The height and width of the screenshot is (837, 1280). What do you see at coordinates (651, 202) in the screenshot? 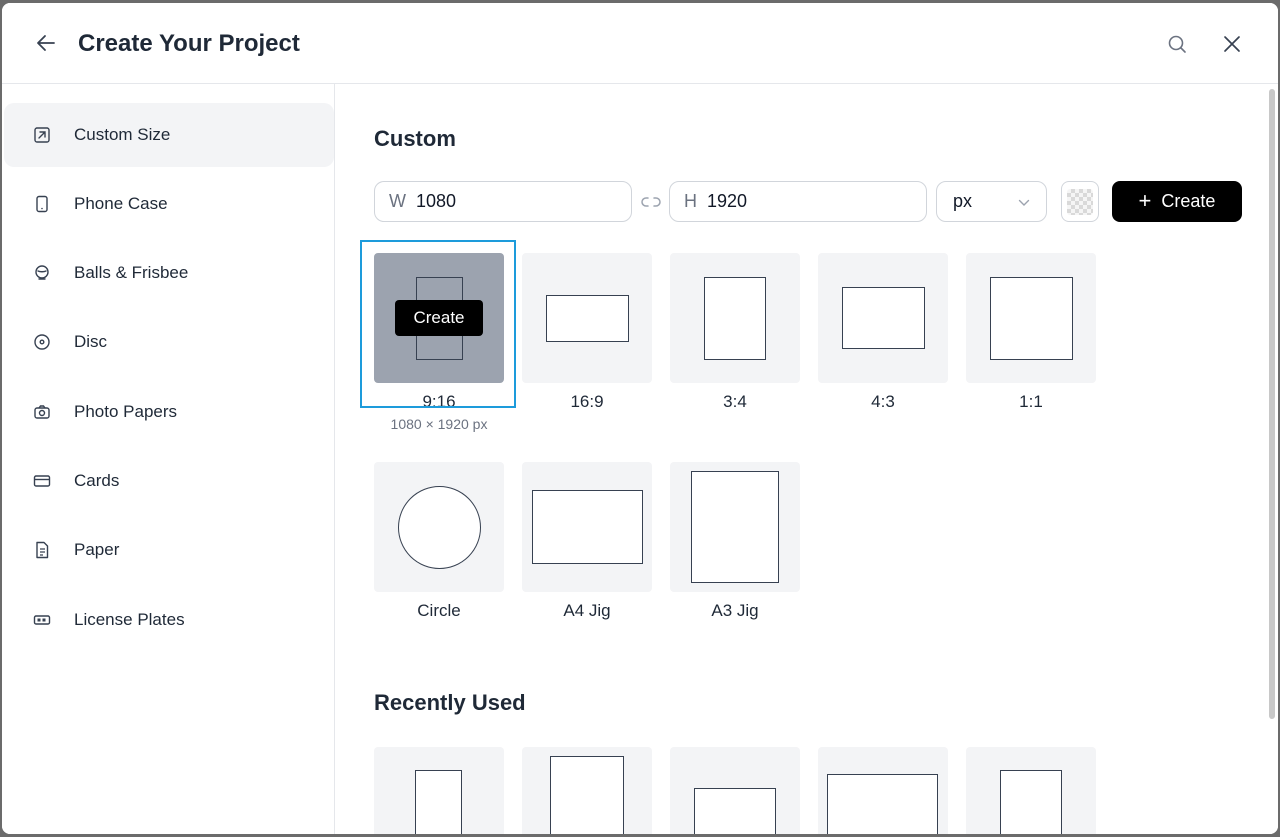
I see `link-aspect-icon` at bounding box center [651, 202].